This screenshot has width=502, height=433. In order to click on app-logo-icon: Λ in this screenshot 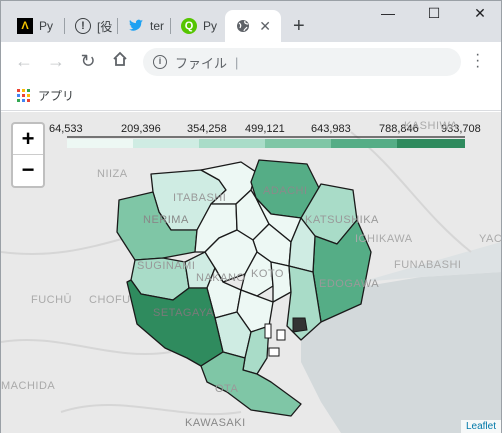, I will do `click(25, 26)`.